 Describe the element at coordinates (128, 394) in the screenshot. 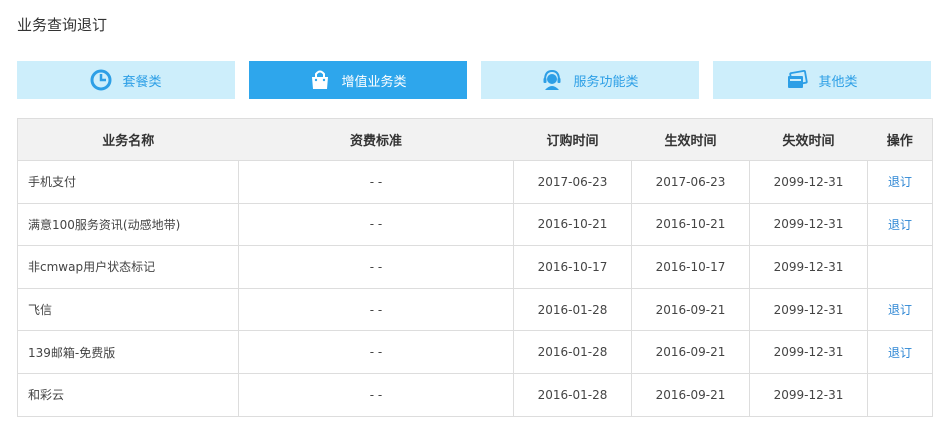

I see `cell-business-name: 和彩云` at that location.